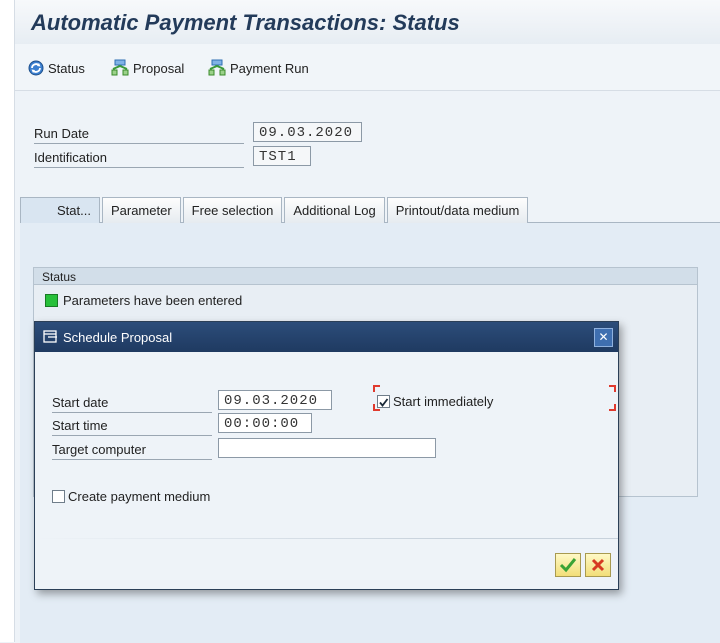 The image size is (720, 643). I want to click on left-edge, so click(7, 321).